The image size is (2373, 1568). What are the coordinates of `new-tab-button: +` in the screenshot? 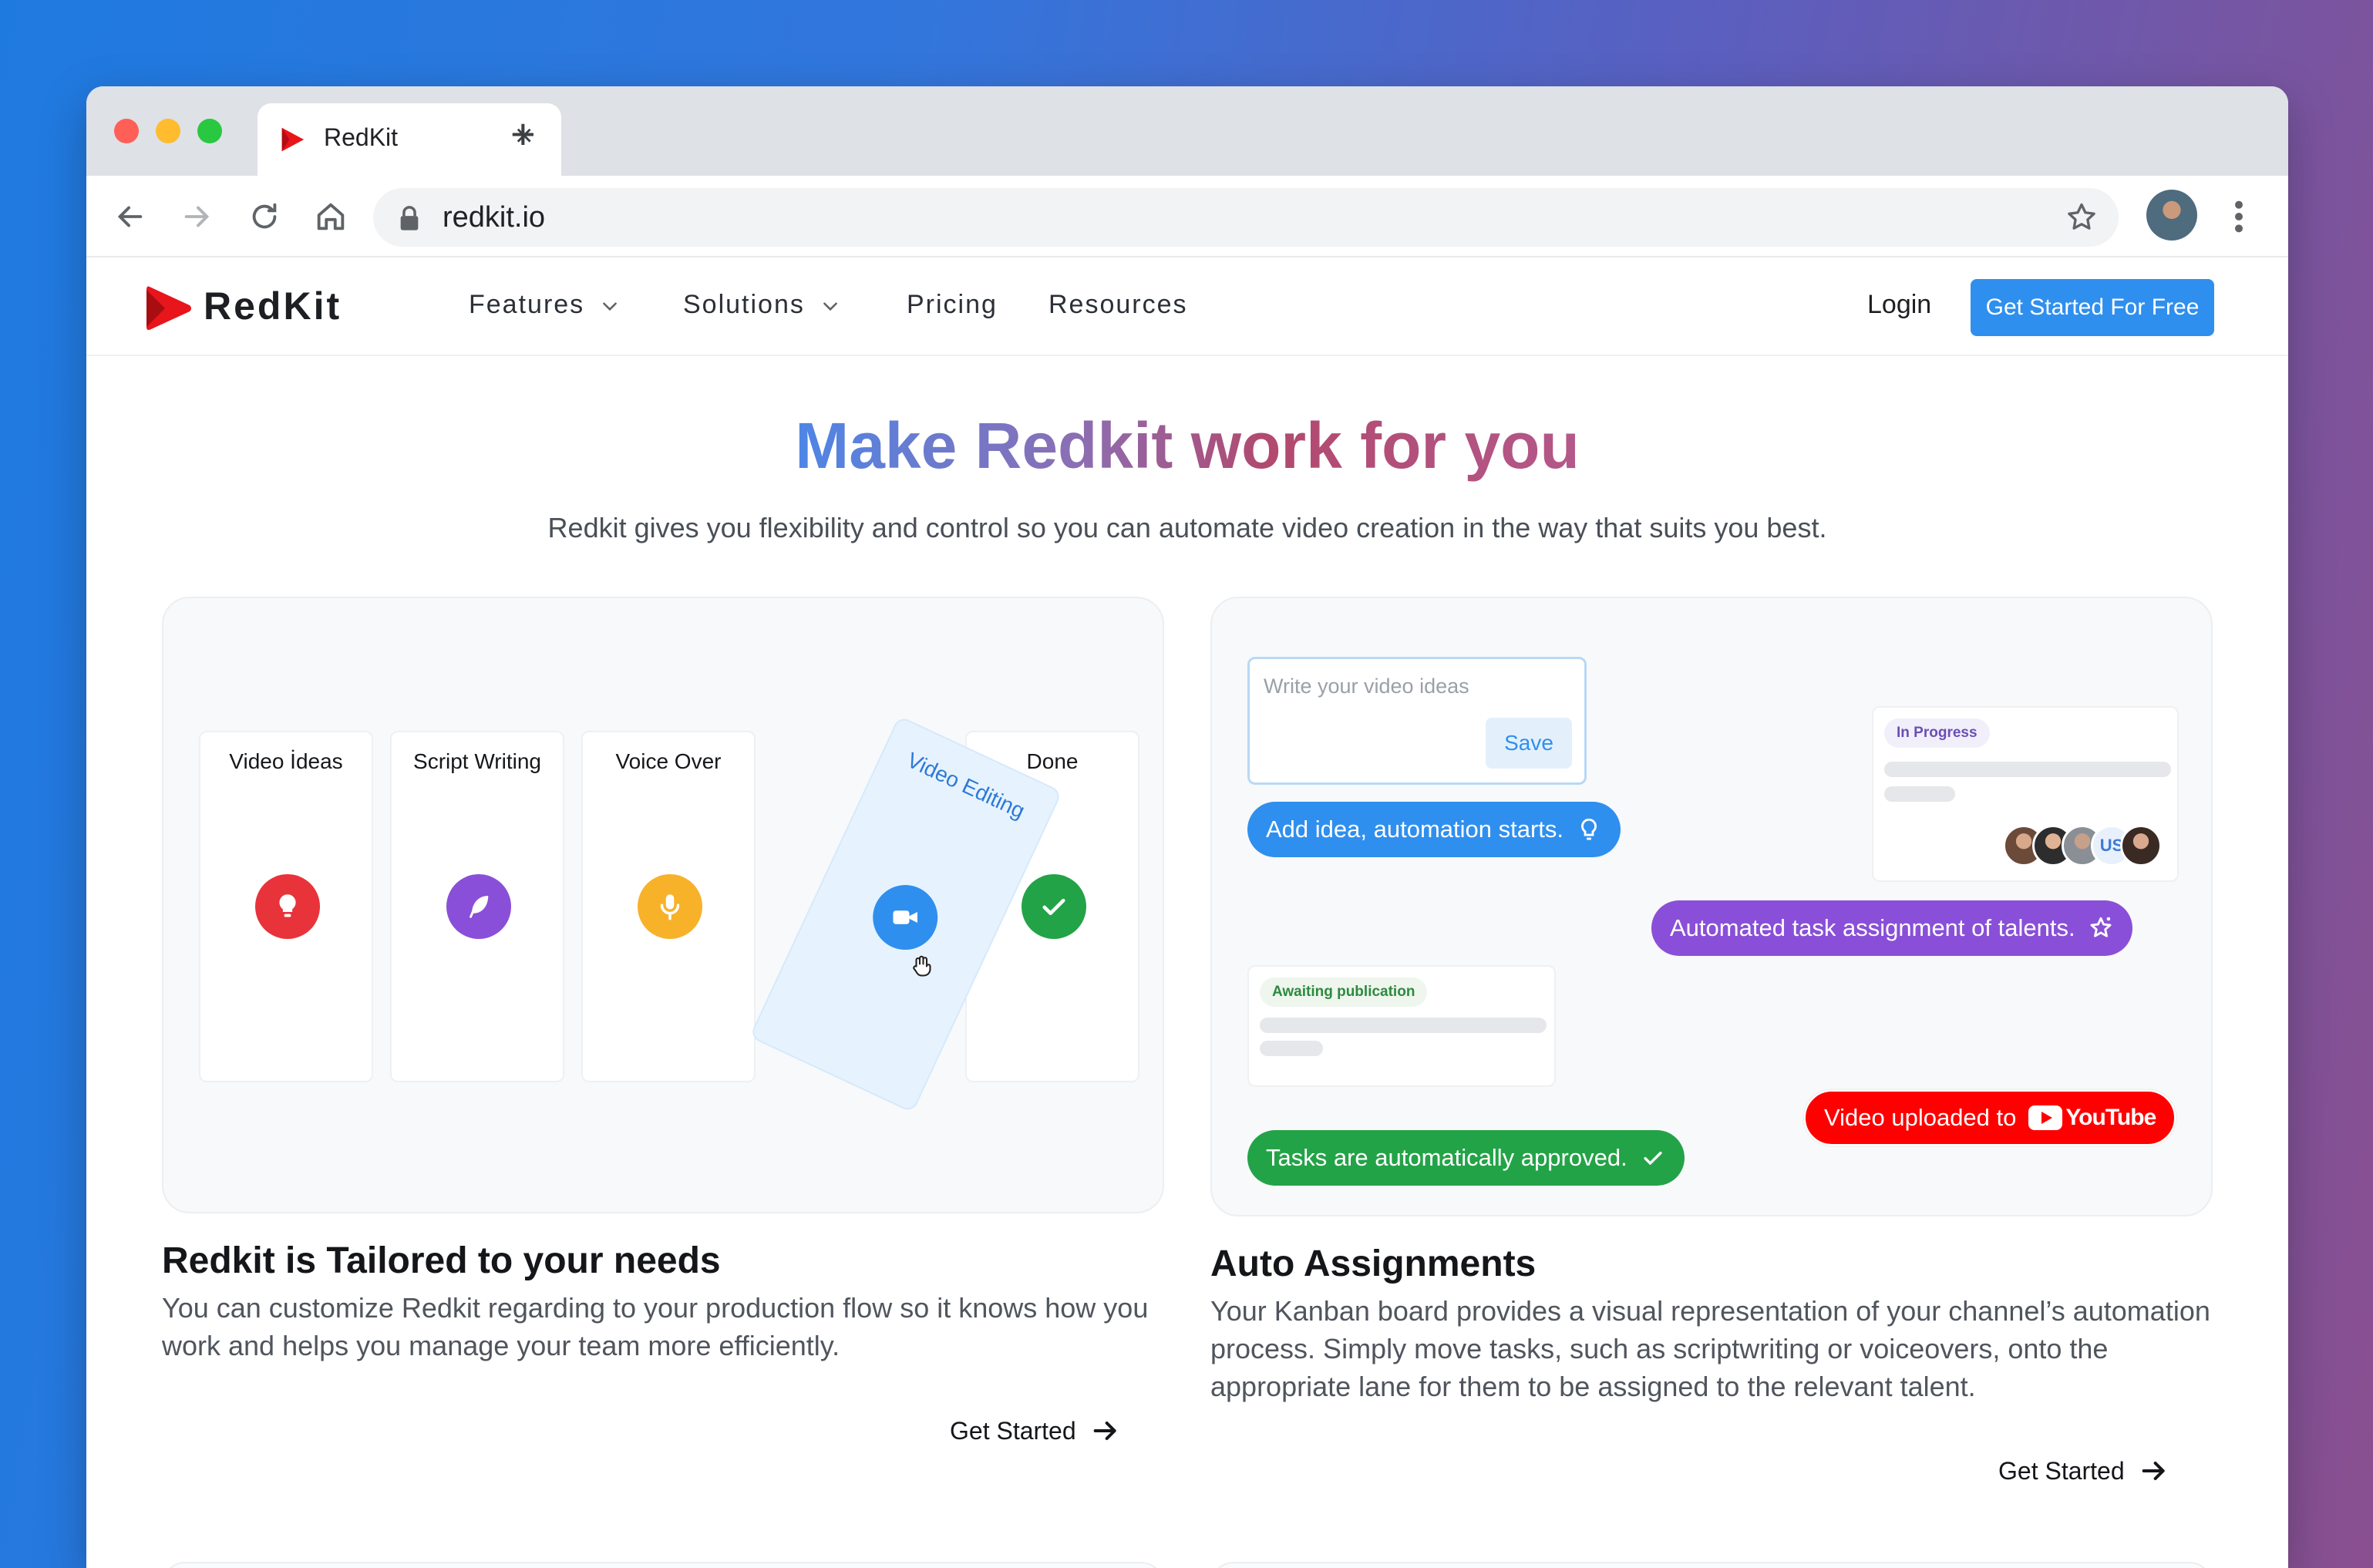 It's located at (523, 134).